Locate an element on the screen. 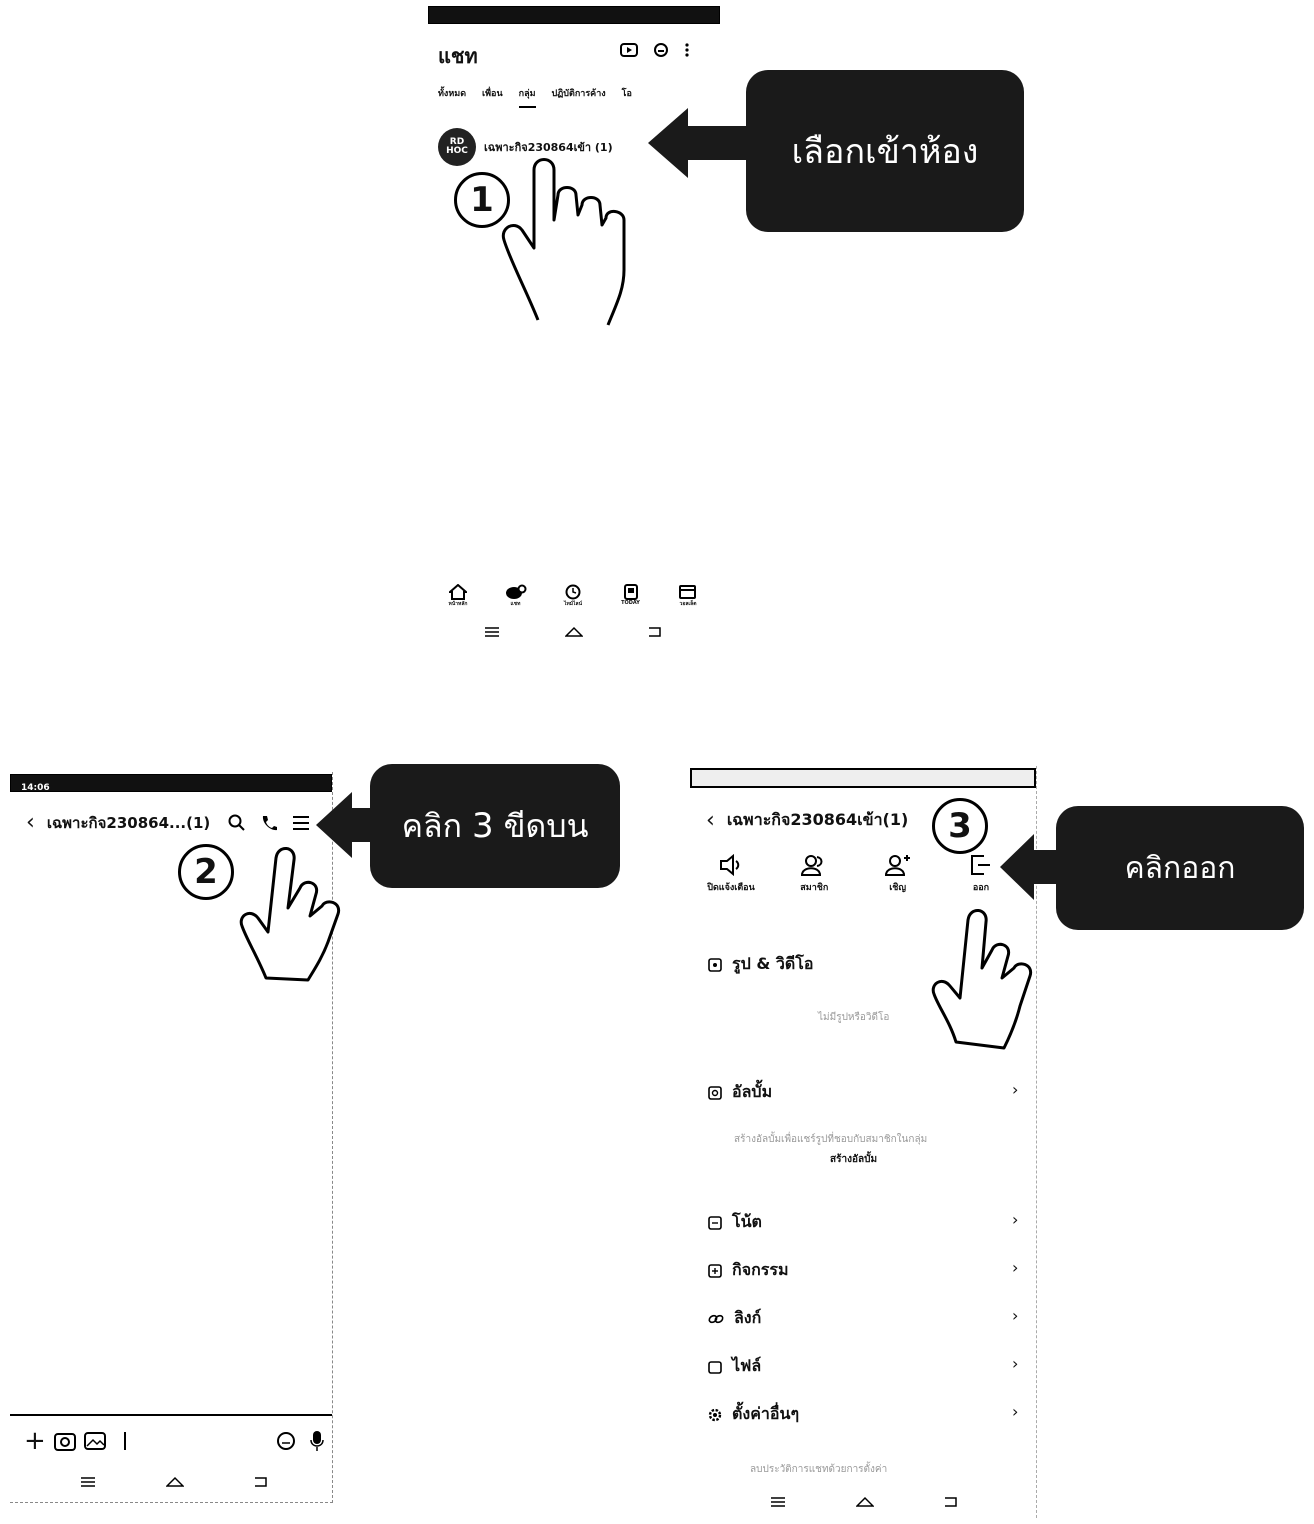  menu-links: ลิงก์ is located at coordinates (734, 1318).